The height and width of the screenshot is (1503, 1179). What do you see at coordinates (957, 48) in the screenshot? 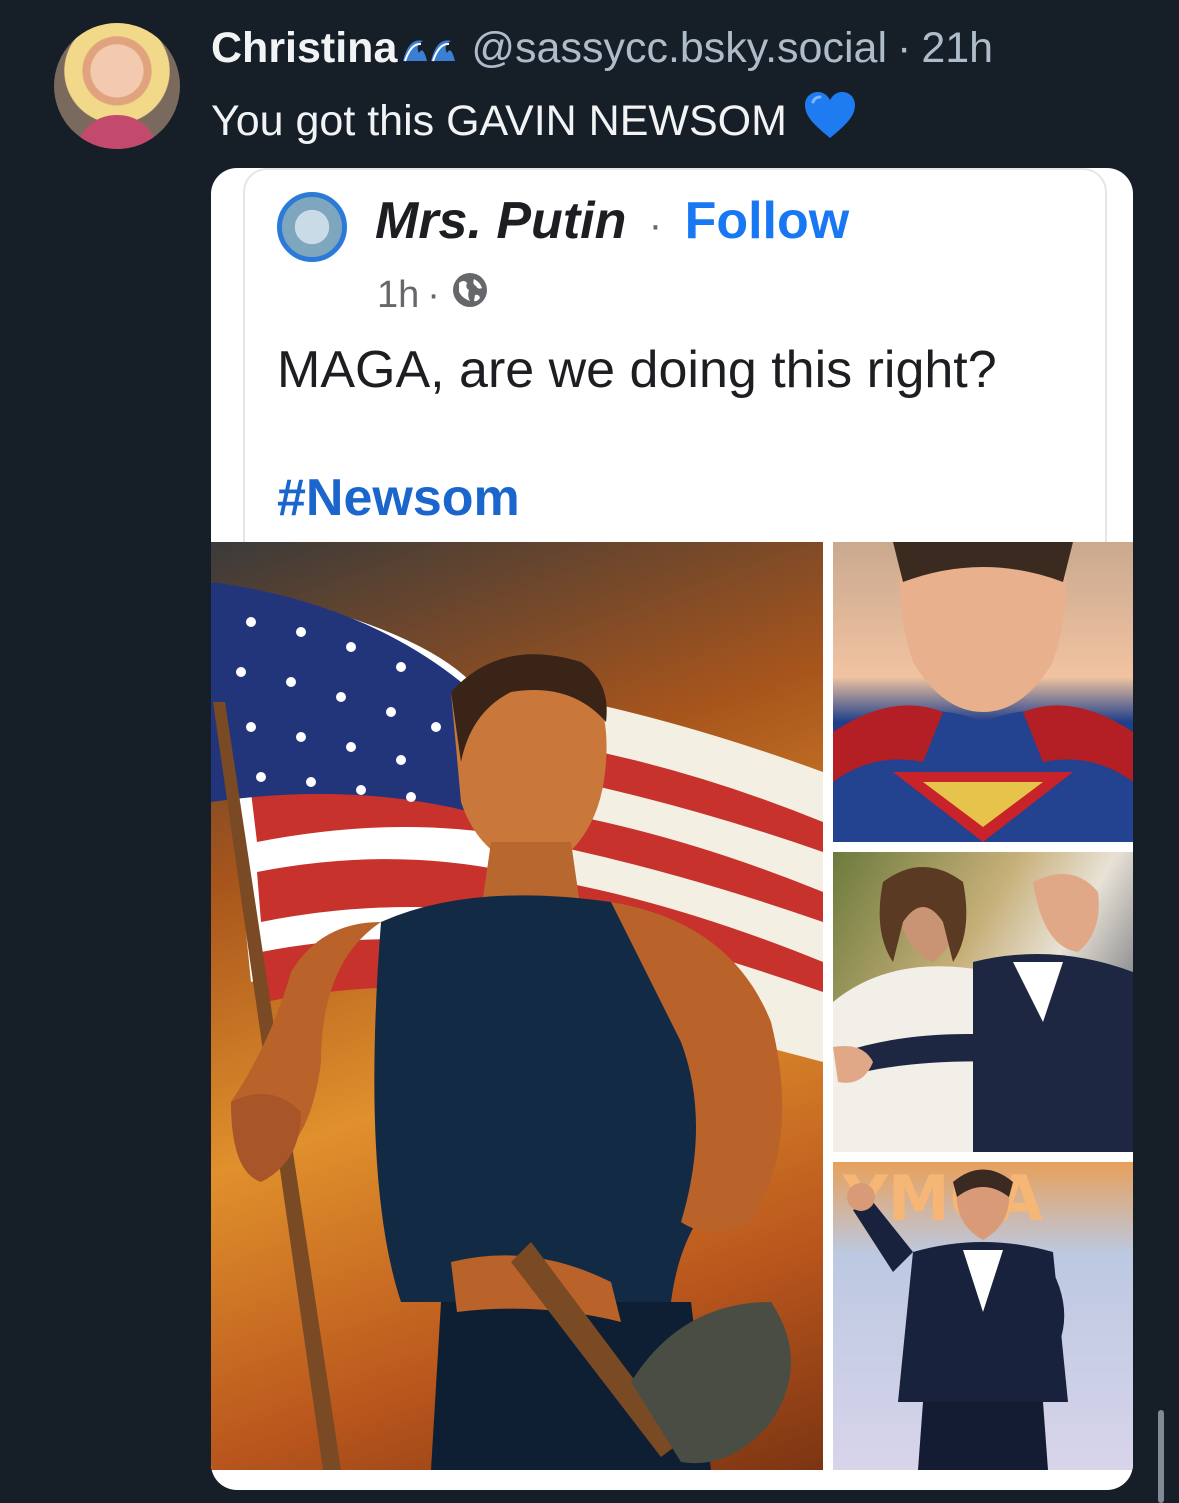
I see `post-time: 21h` at bounding box center [957, 48].